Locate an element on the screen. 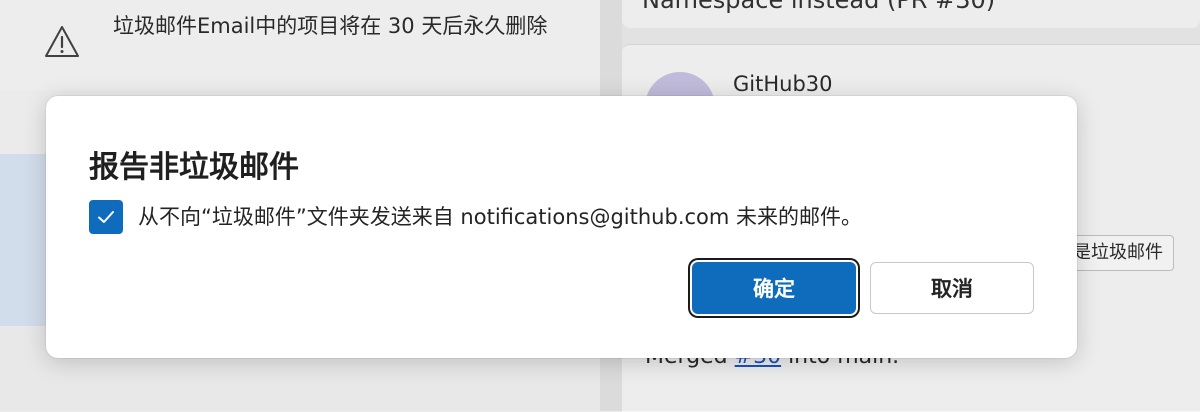 The image size is (1200, 412). confirm-button: 确定 is located at coordinates (774, 288).